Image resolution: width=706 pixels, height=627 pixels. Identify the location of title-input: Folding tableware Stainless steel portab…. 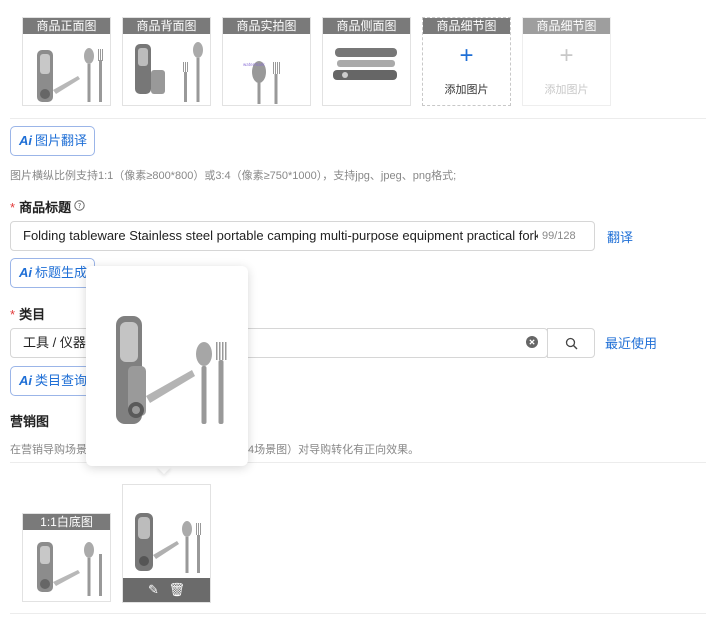
(302, 236).